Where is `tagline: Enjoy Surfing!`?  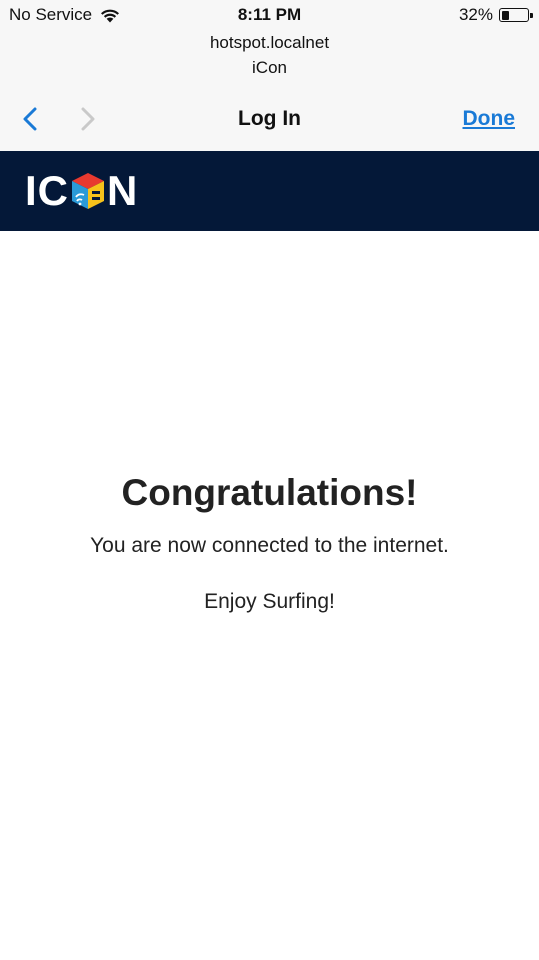
tagline: Enjoy Surfing! is located at coordinates (269, 601).